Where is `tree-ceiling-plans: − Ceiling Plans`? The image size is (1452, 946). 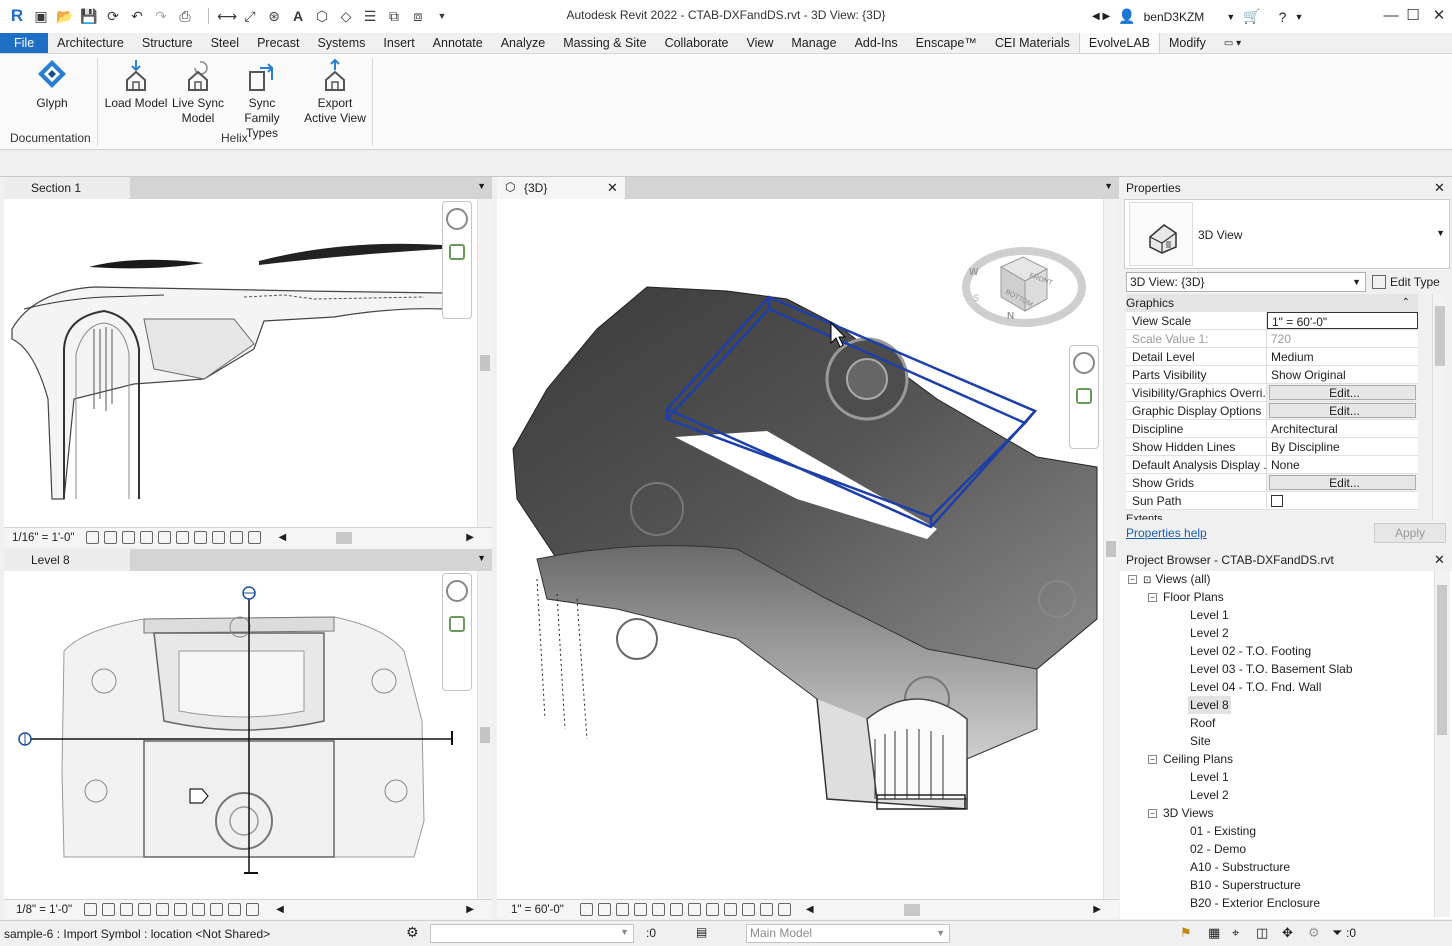 tree-ceiling-plans: − Ceiling Plans is located at coordinates (1190, 759).